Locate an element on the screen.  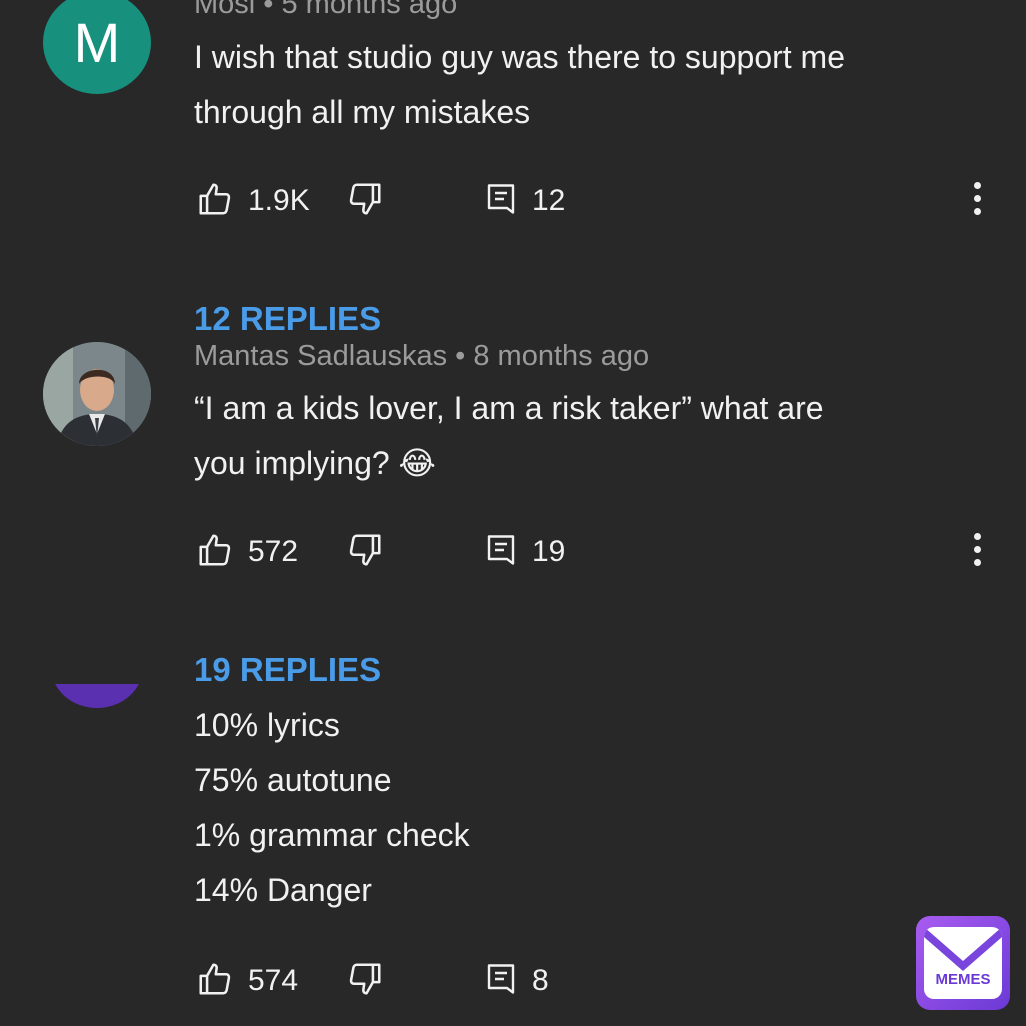
like-count: 572 is located at coordinates (273, 551).